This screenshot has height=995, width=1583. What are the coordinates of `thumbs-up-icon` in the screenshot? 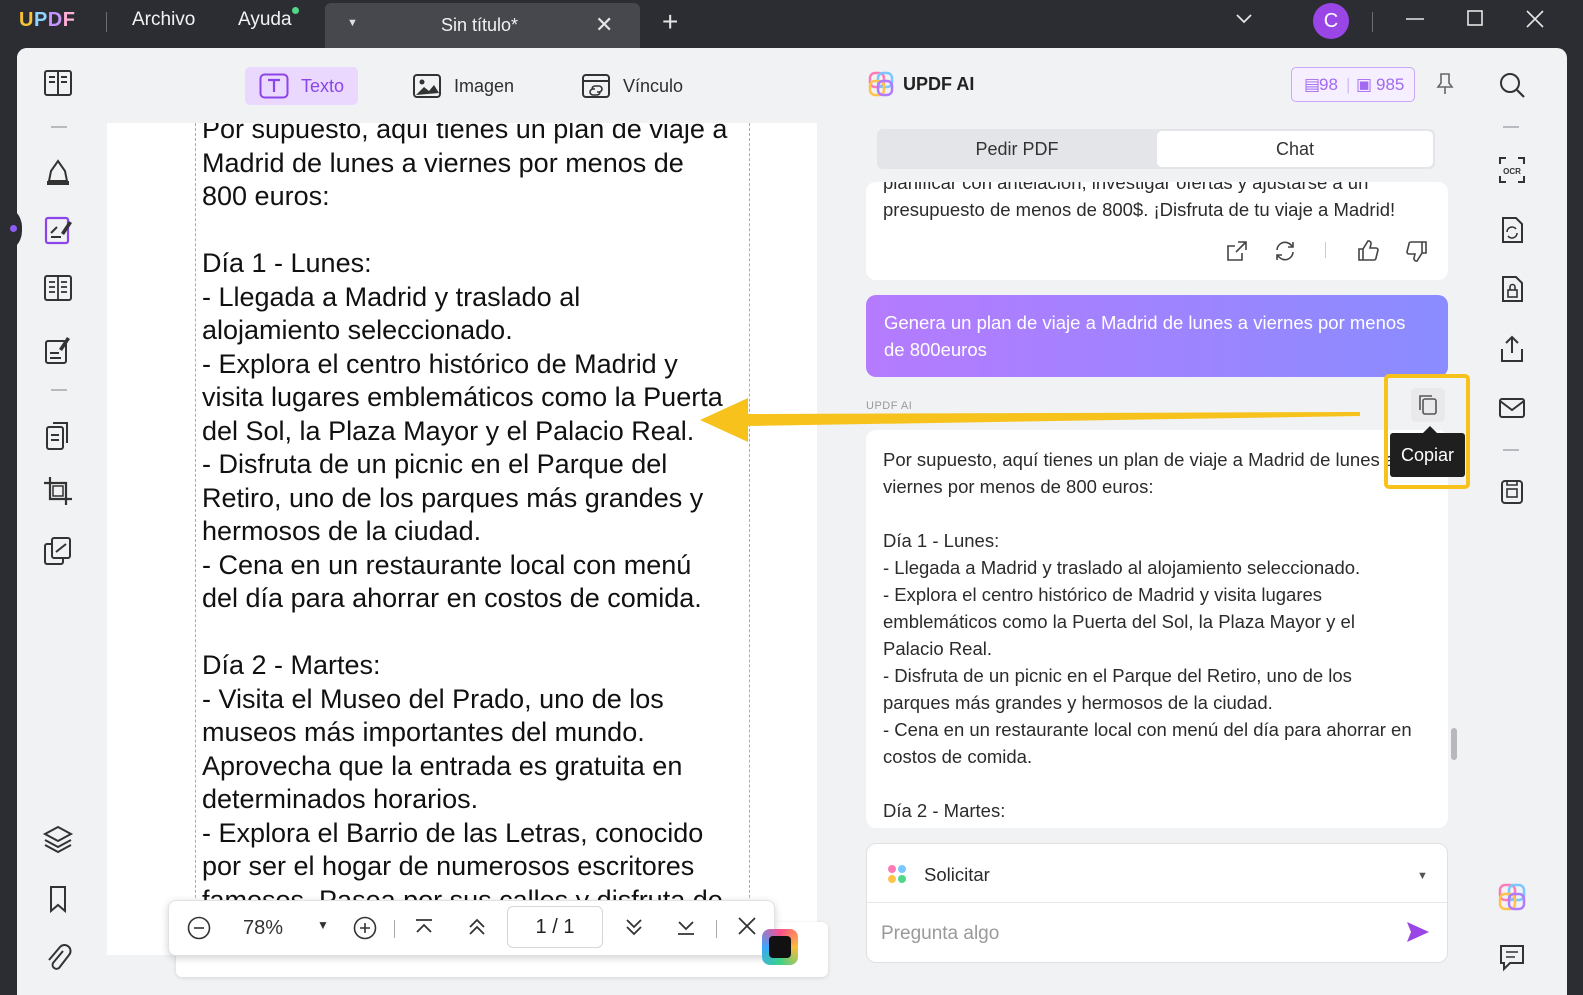 It's located at (1368, 253).